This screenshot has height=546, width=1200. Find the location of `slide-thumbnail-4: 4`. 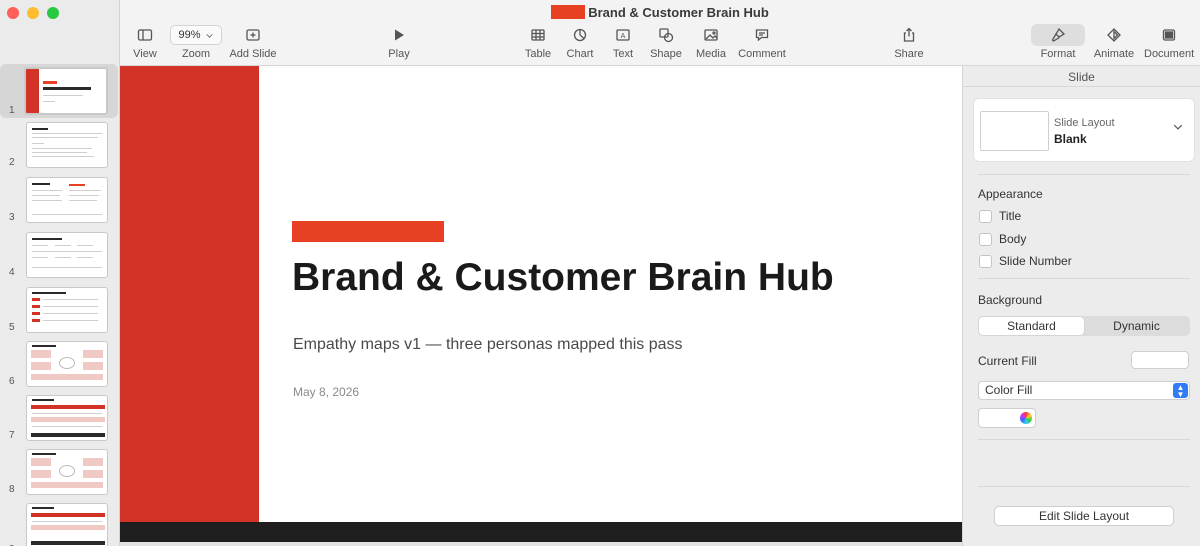

slide-thumbnail-4: 4 is located at coordinates (59, 255).